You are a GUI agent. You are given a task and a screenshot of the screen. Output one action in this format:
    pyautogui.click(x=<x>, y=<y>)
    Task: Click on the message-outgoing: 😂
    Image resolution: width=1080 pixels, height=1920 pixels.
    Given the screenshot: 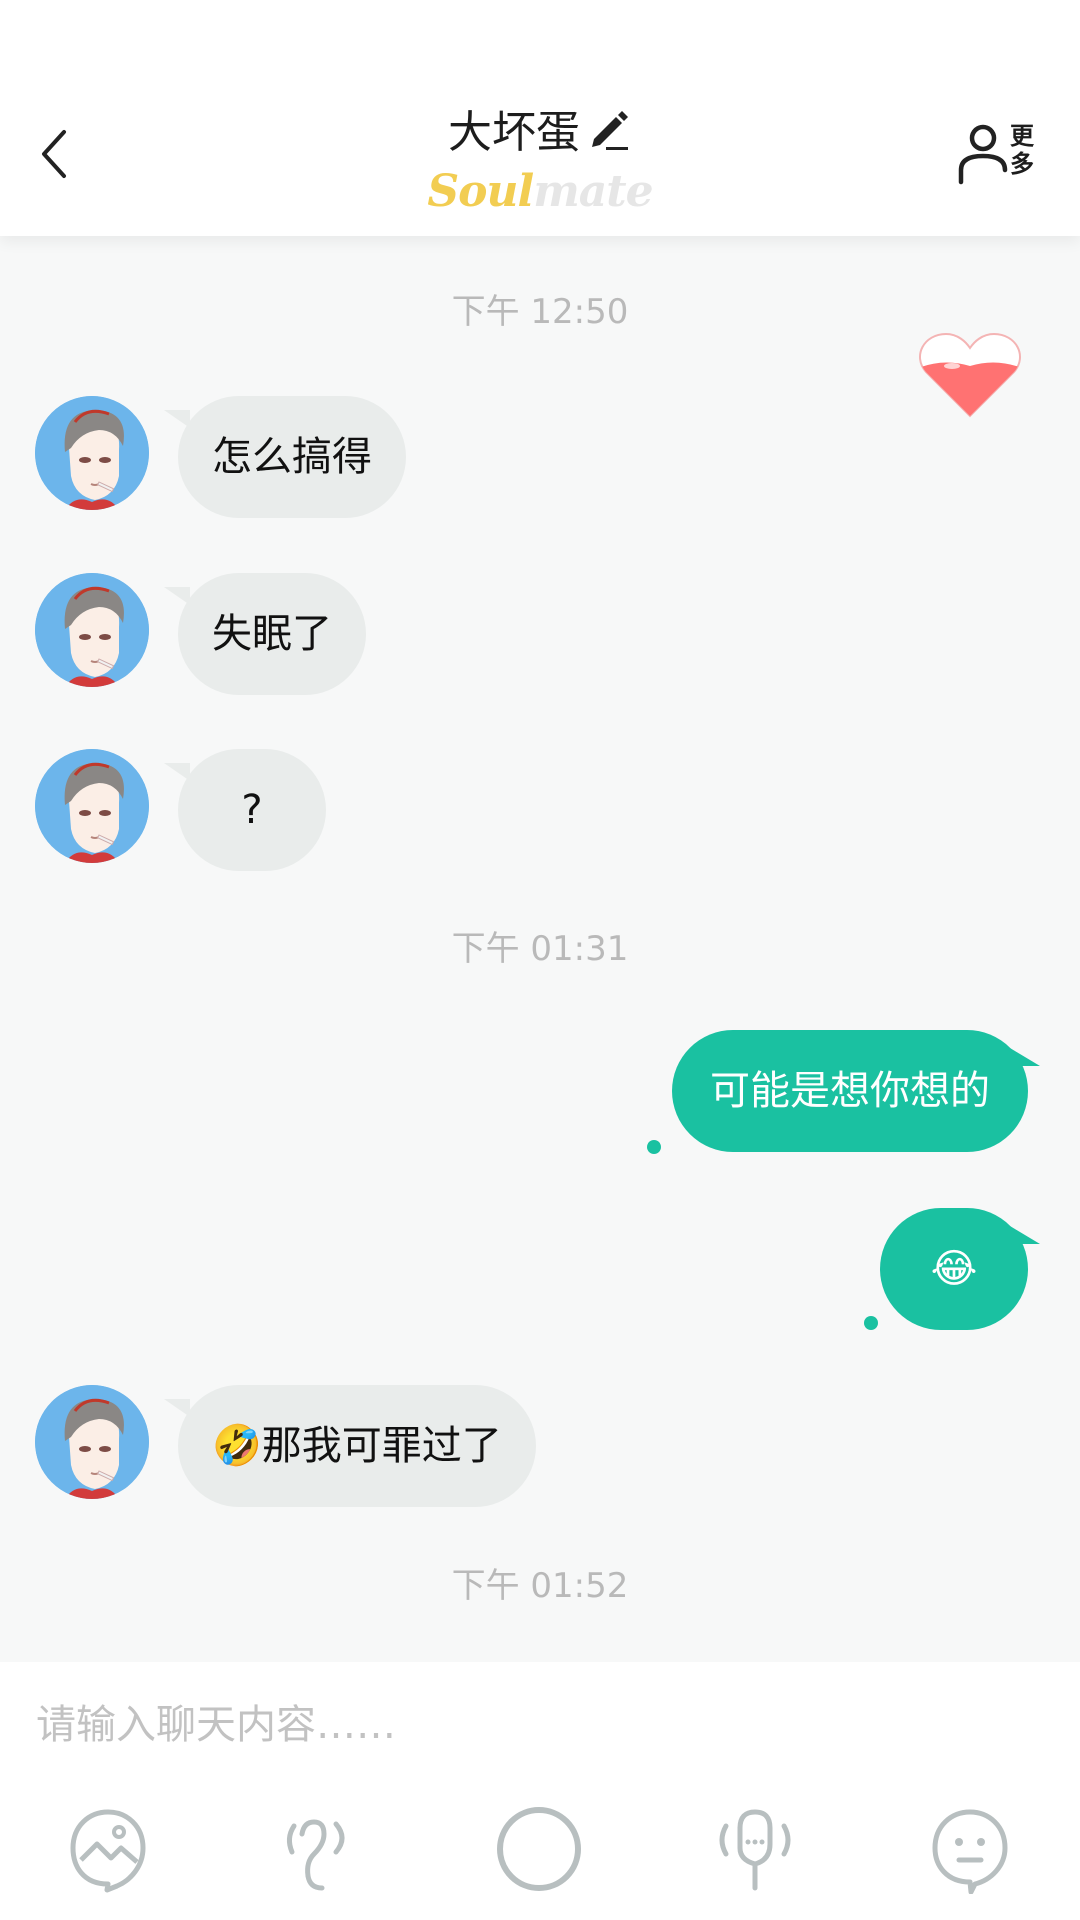 What is the action you would take?
    pyautogui.click(x=960, y=1269)
    